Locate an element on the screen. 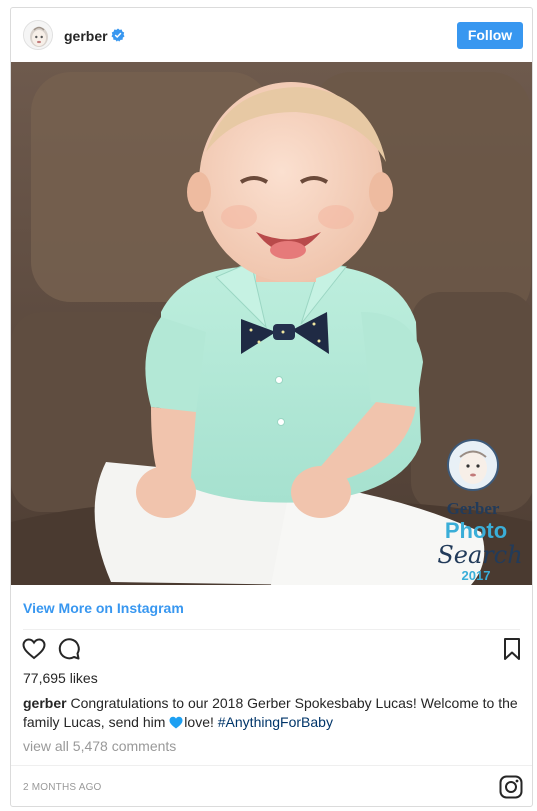 The width and height of the screenshot is (537, 811). instagram-logo-icon is located at coordinates (511, 787).